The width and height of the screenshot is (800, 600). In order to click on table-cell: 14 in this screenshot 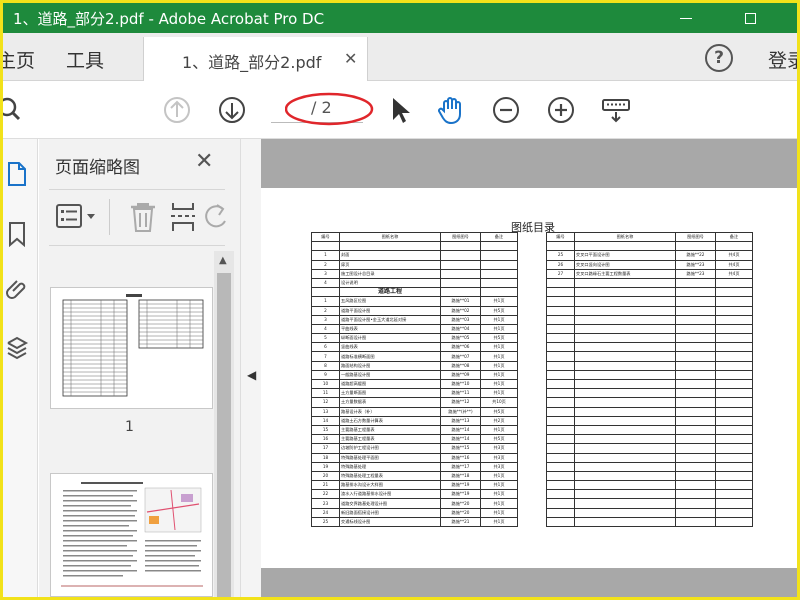, I will do `click(325, 420)`.